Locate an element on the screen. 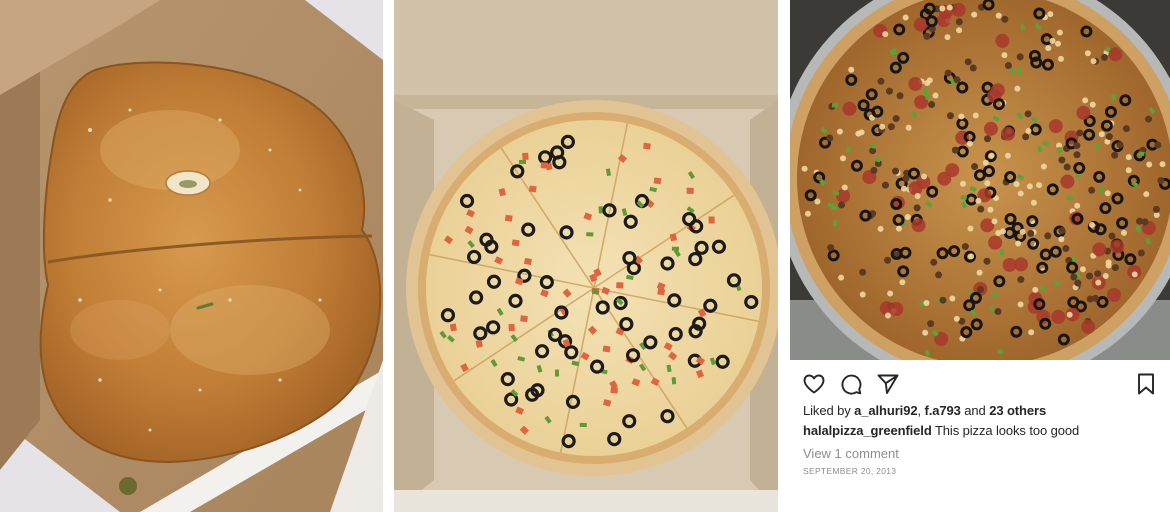 The image size is (1170, 512). heart-icon is located at coordinates (814, 384).